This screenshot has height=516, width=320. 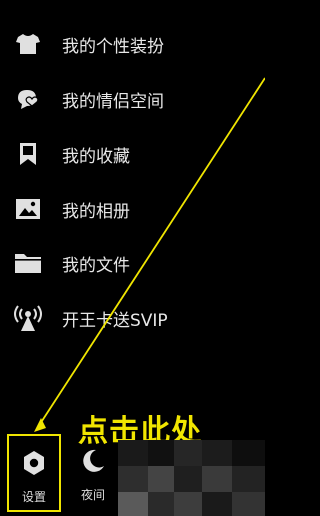 What do you see at coordinates (115, 320) in the screenshot?
I see `menu-item-label: 开王卡送SVIP` at bounding box center [115, 320].